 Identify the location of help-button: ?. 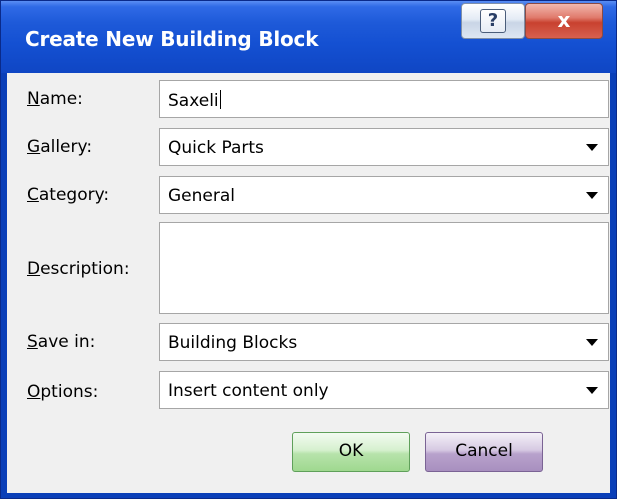
(493, 21).